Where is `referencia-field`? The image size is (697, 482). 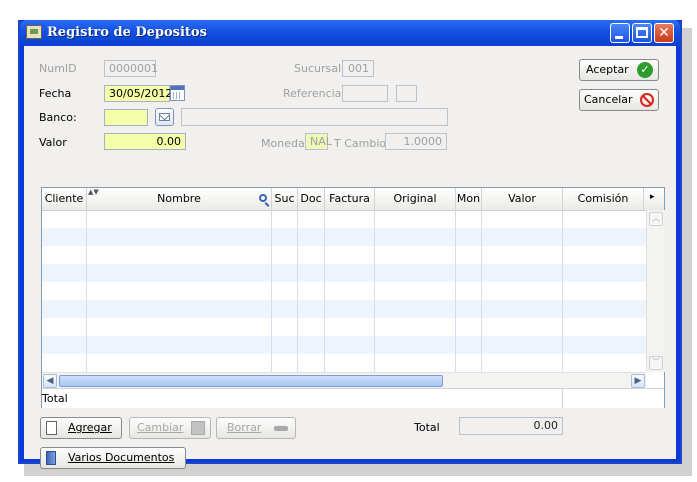 referencia-field is located at coordinates (365, 93).